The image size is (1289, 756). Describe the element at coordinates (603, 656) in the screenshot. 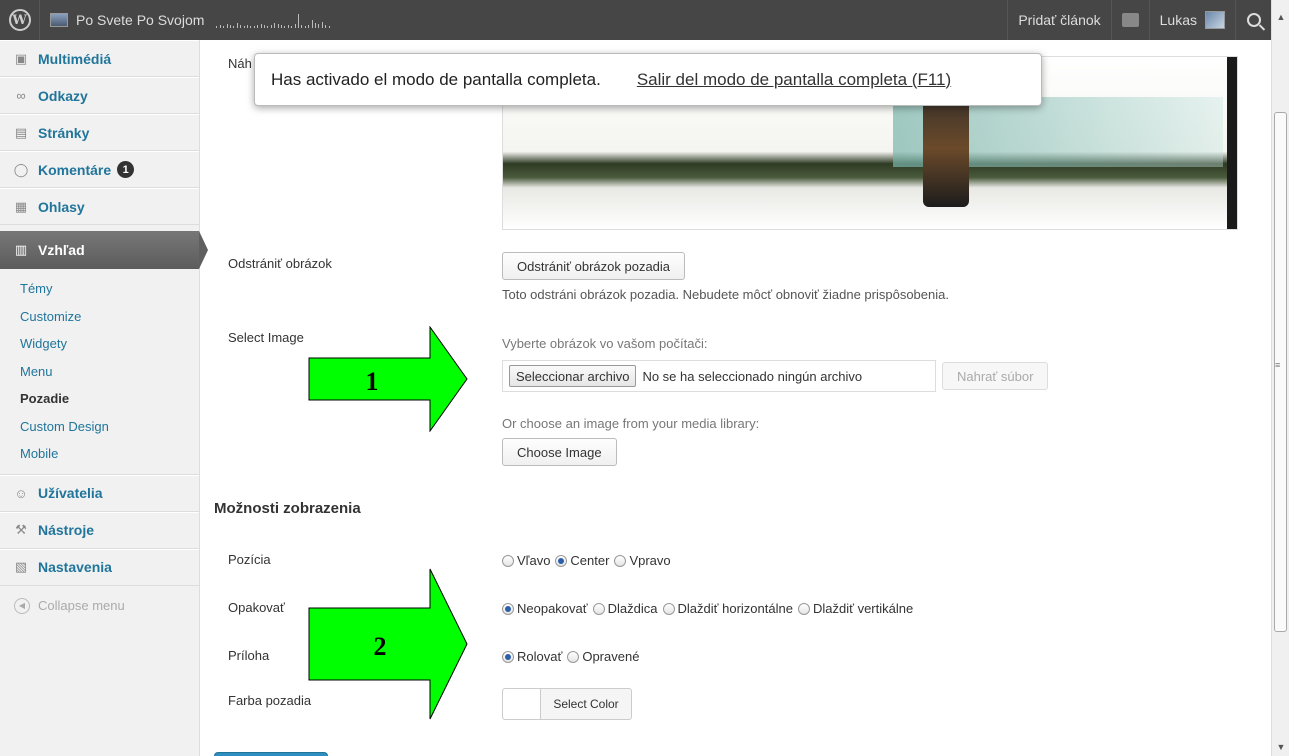

I see `attachment-option-fixed: Opravené` at that location.